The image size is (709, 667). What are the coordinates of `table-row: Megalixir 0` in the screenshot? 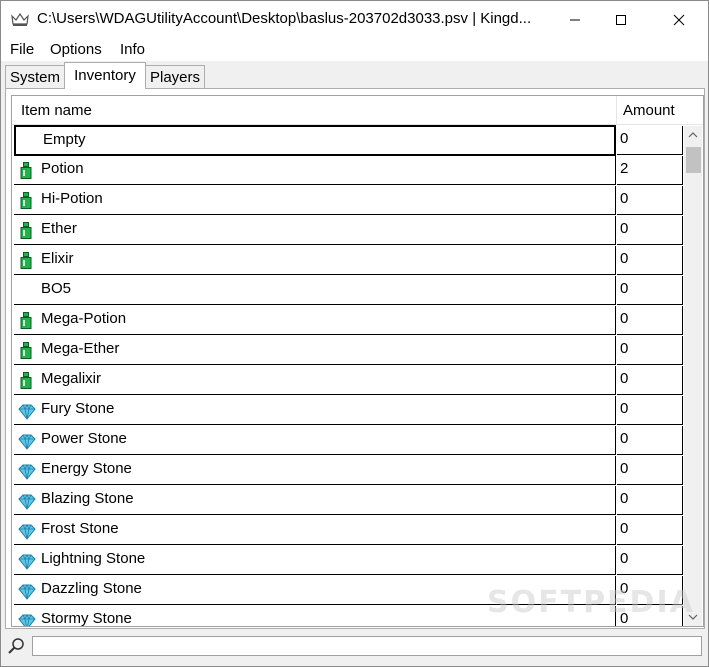 It's located at (347, 381).